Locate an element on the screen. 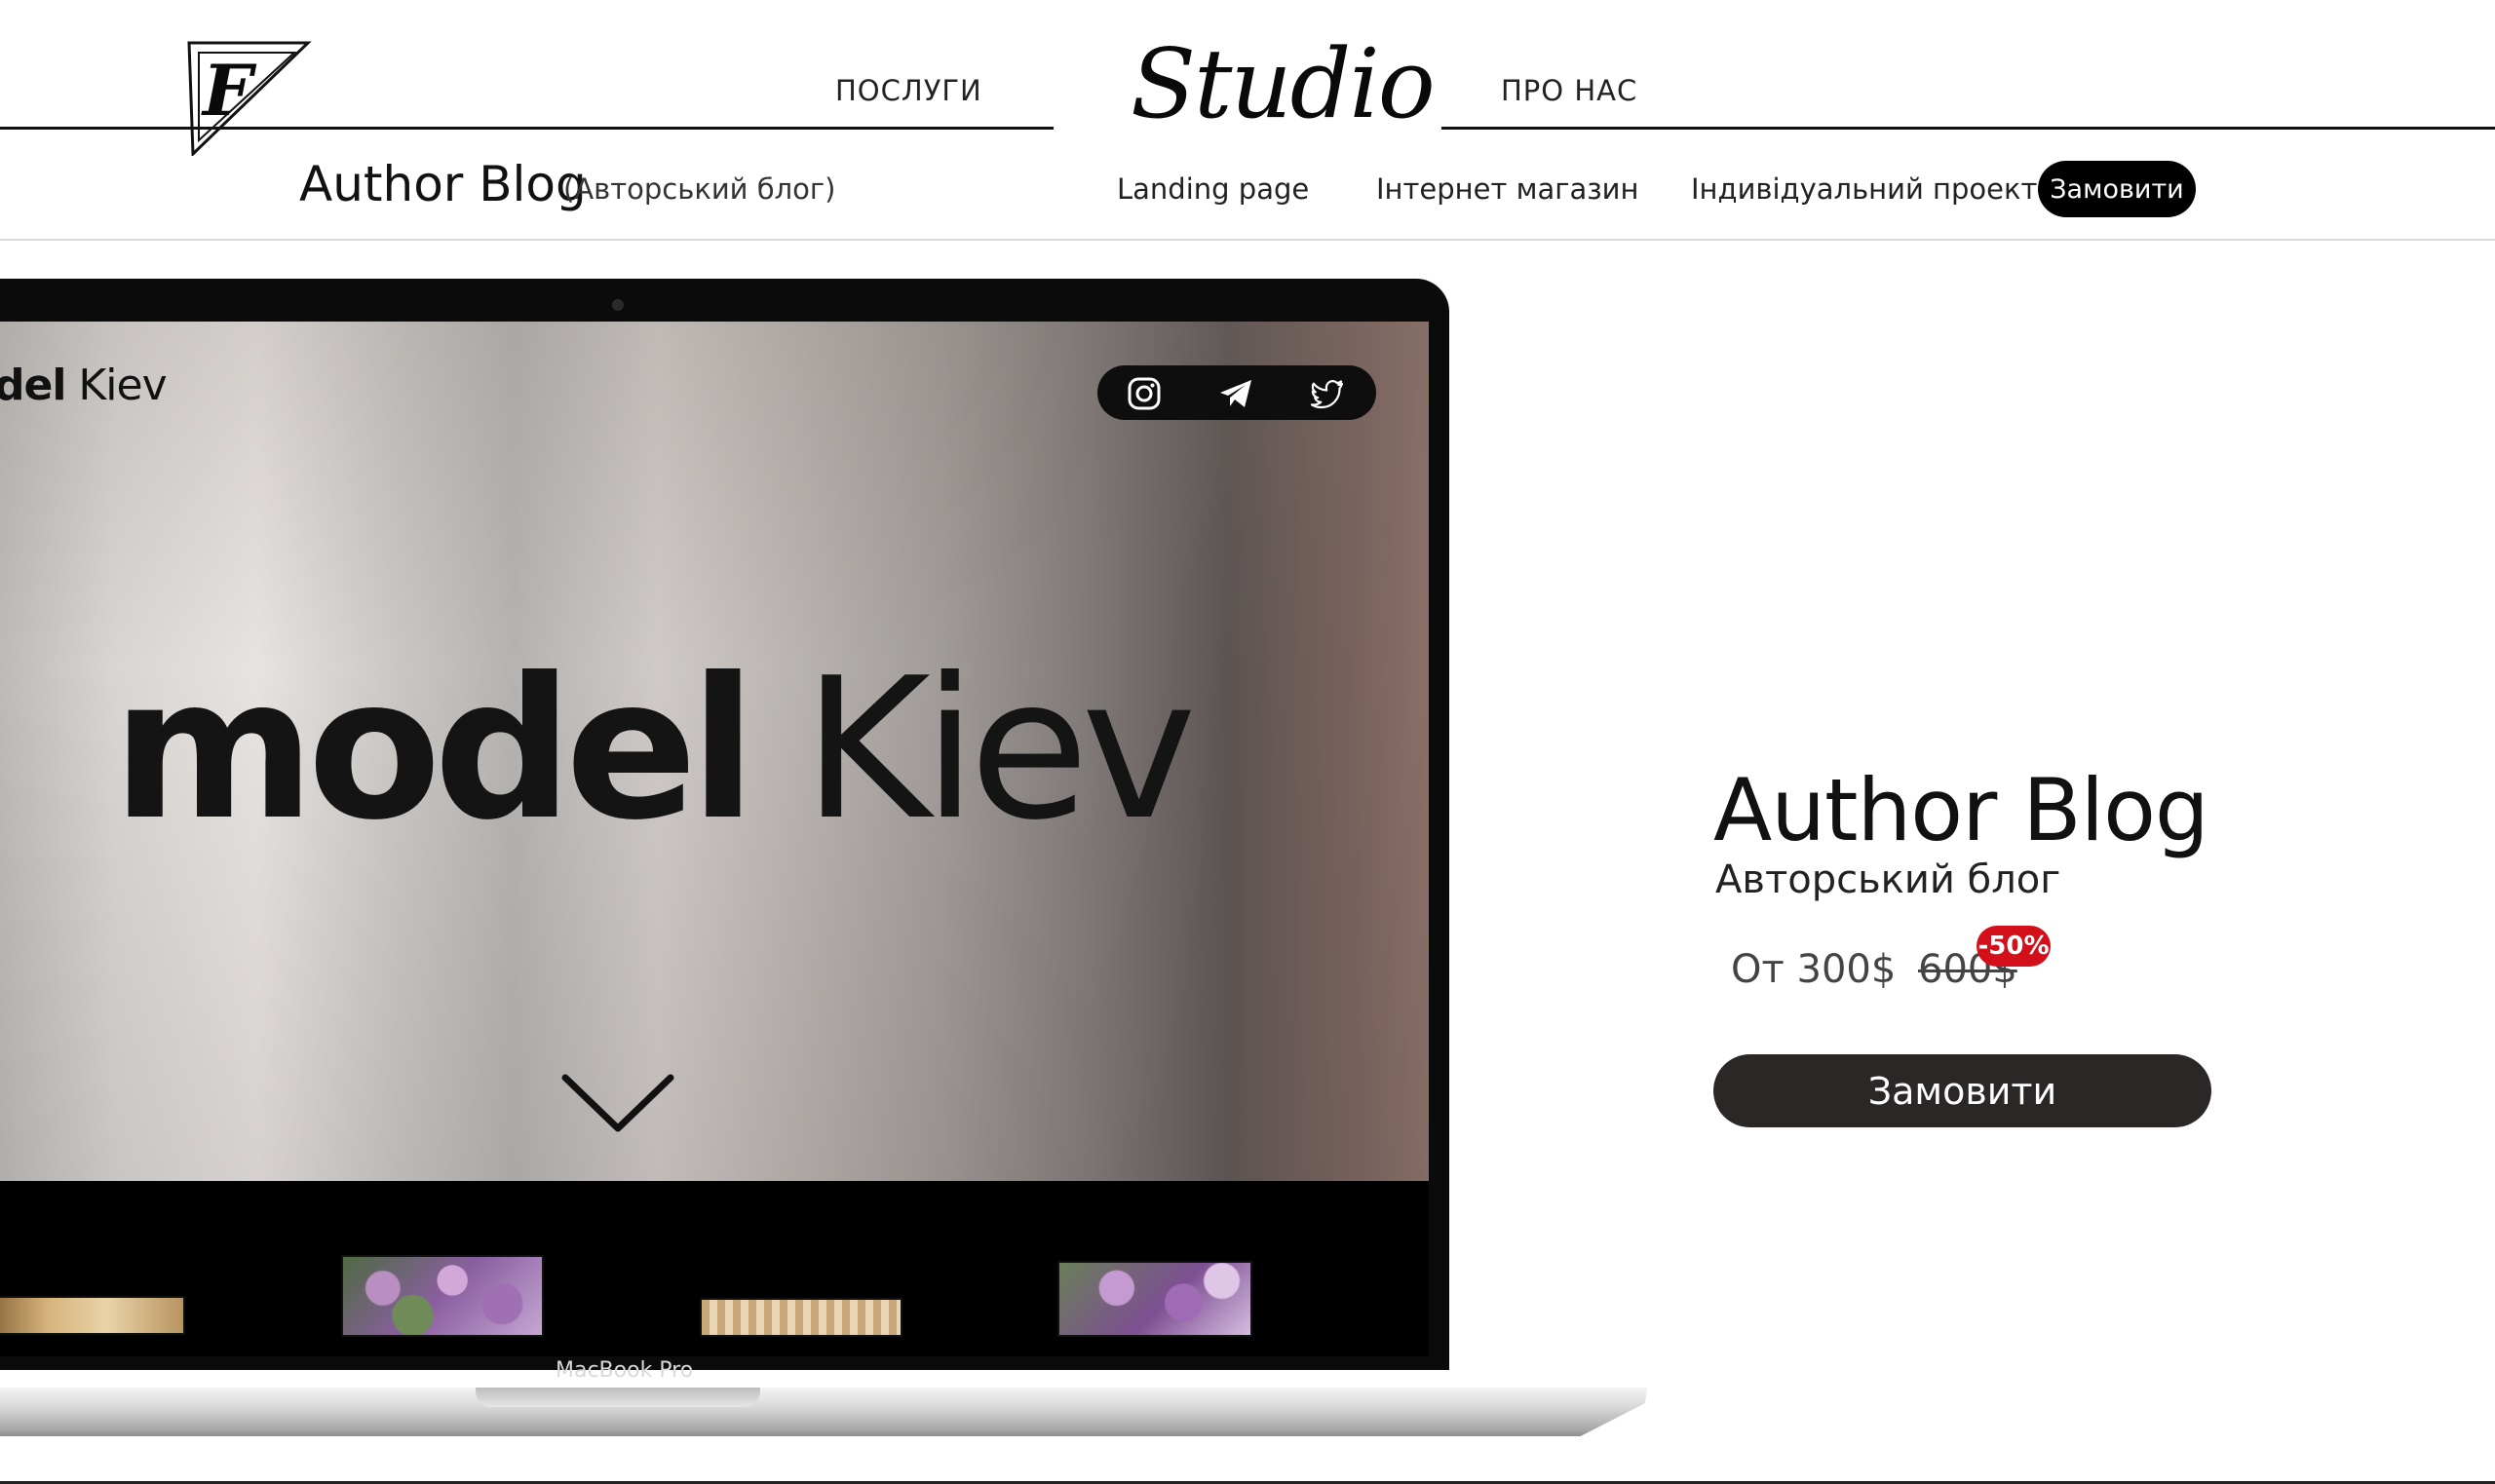  studio-logo-icon: F is located at coordinates (253, 98).